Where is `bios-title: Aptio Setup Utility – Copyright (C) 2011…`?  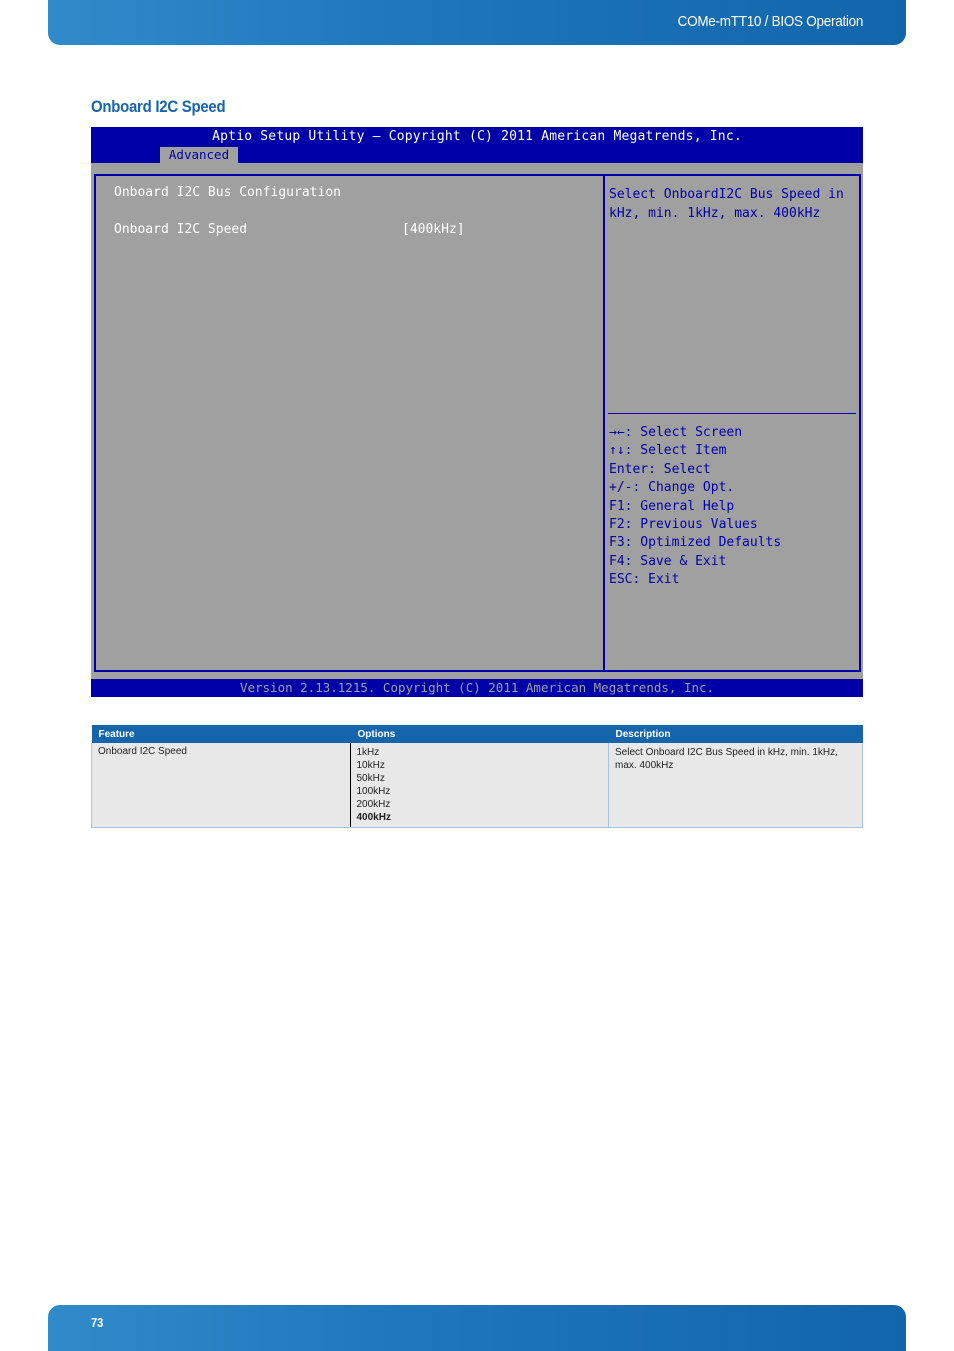 bios-title: Aptio Setup Utility – Copyright (C) 2011… is located at coordinates (477, 136).